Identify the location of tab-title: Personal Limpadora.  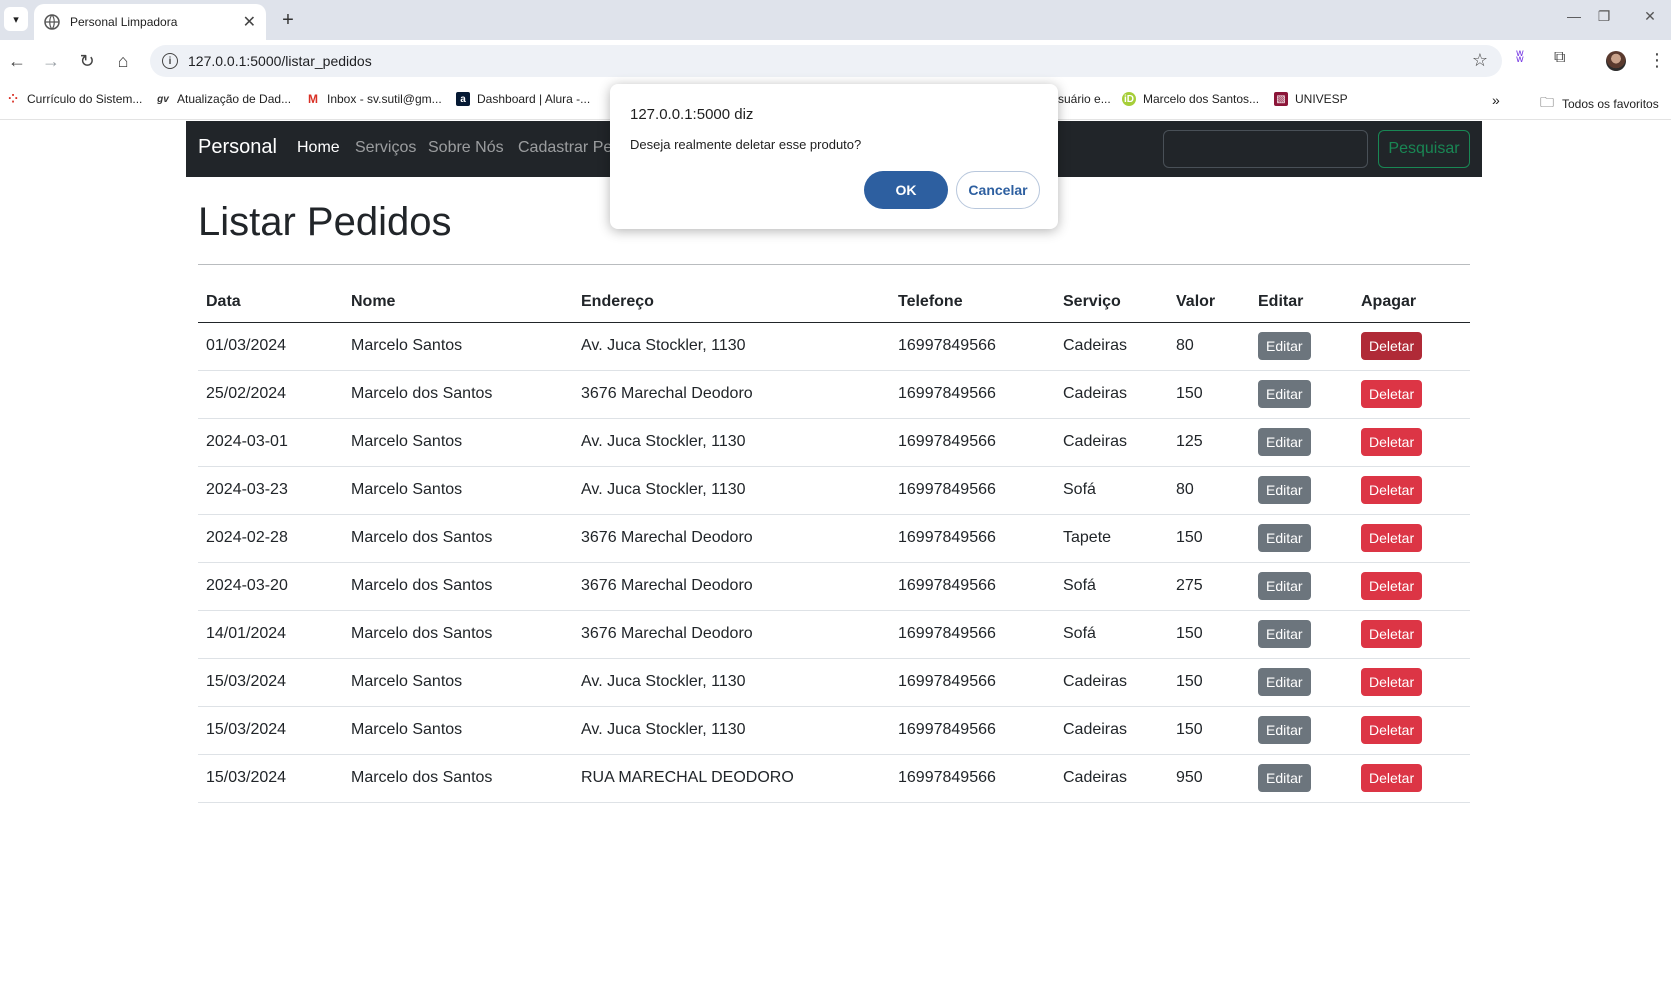
(124, 22).